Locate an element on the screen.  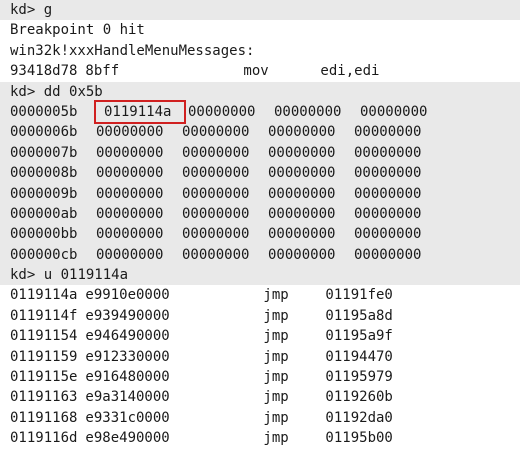
disasm-bytes: e98e490000 is located at coordinates (127, 438).